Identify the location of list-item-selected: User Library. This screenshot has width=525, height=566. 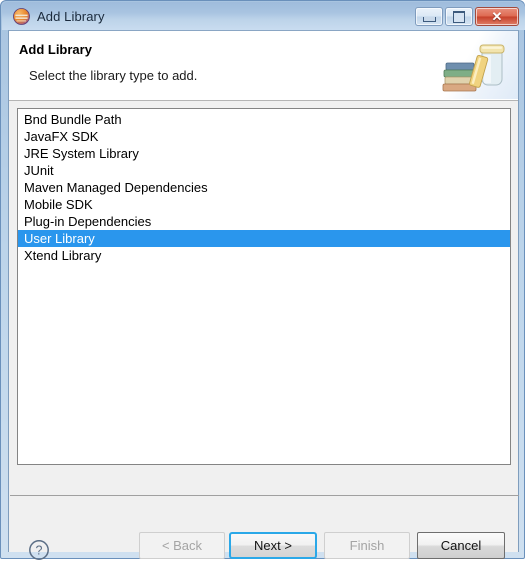
(264, 238).